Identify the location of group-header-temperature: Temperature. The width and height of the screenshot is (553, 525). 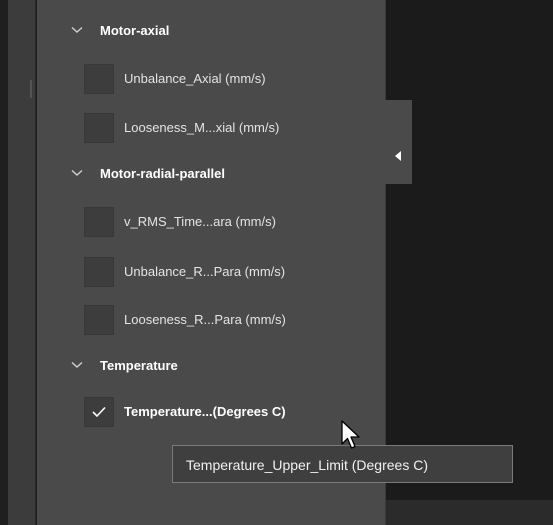
(211, 365).